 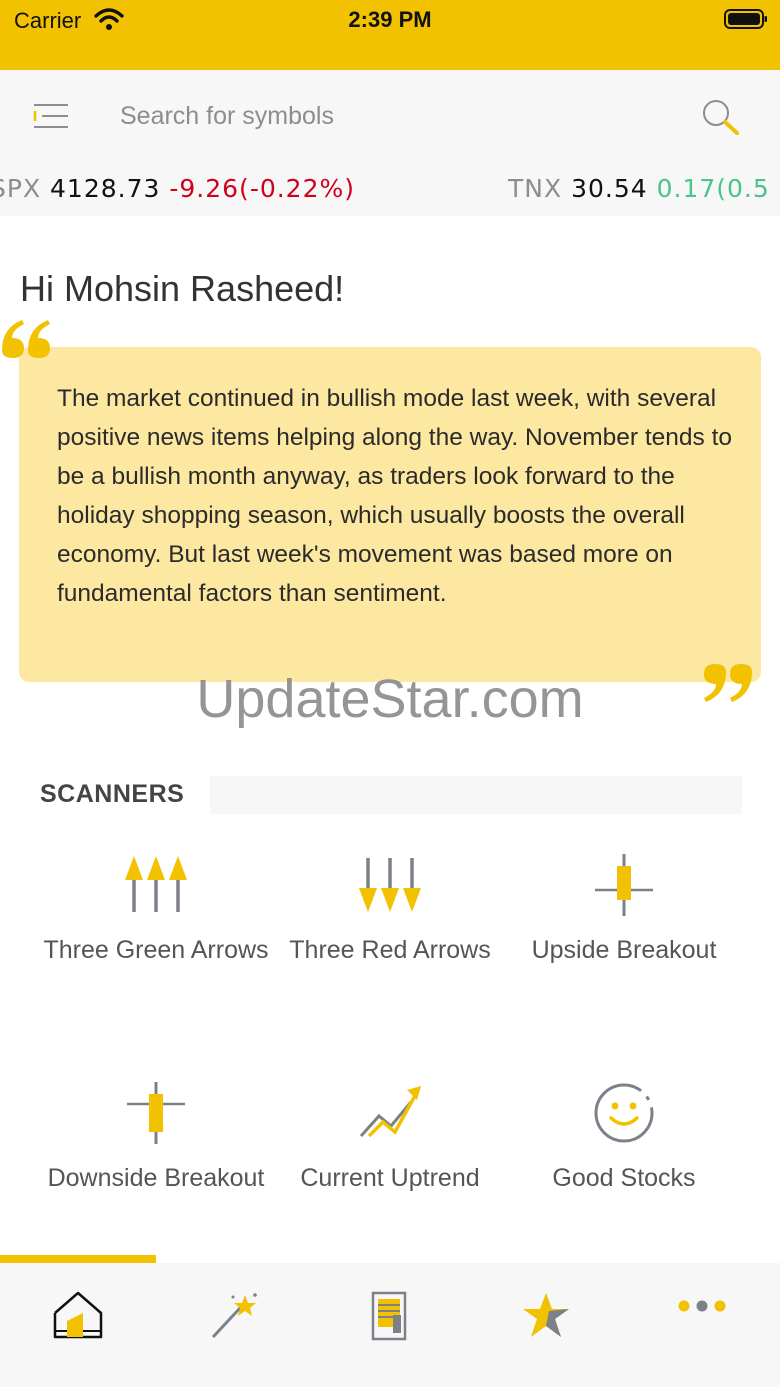 I want to click on ticker-symbol: TNX, so click(x=535, y=188).